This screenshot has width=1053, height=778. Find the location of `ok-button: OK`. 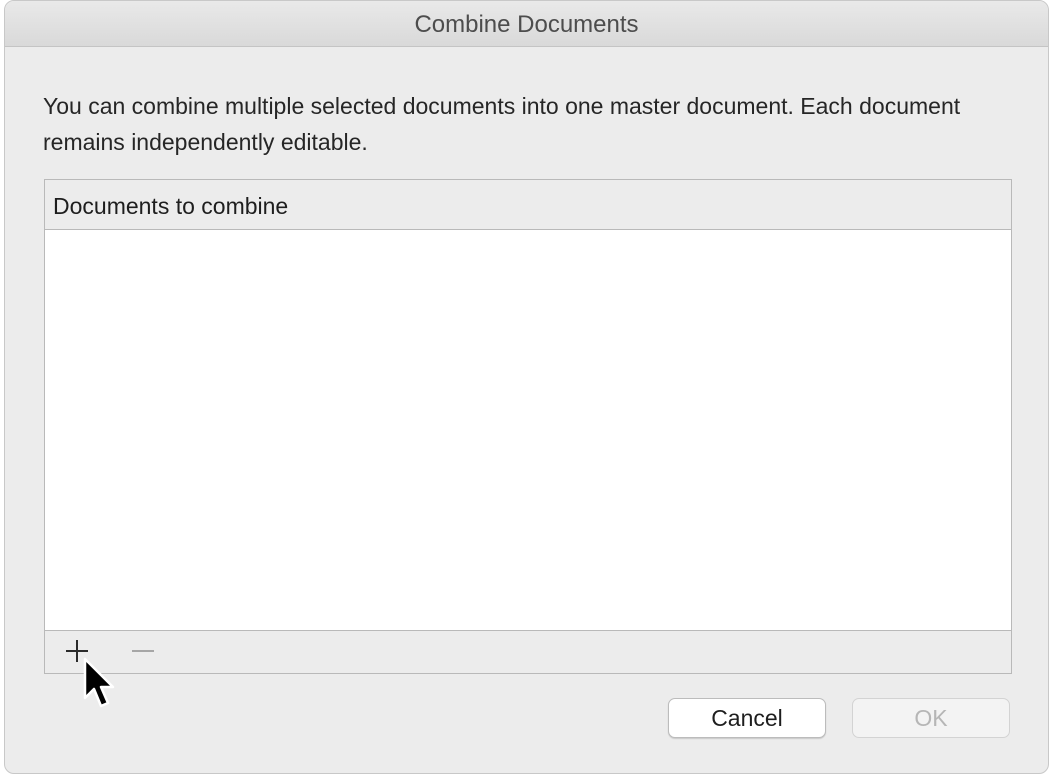

ok-button: OK is located at coordinates (931, 718).